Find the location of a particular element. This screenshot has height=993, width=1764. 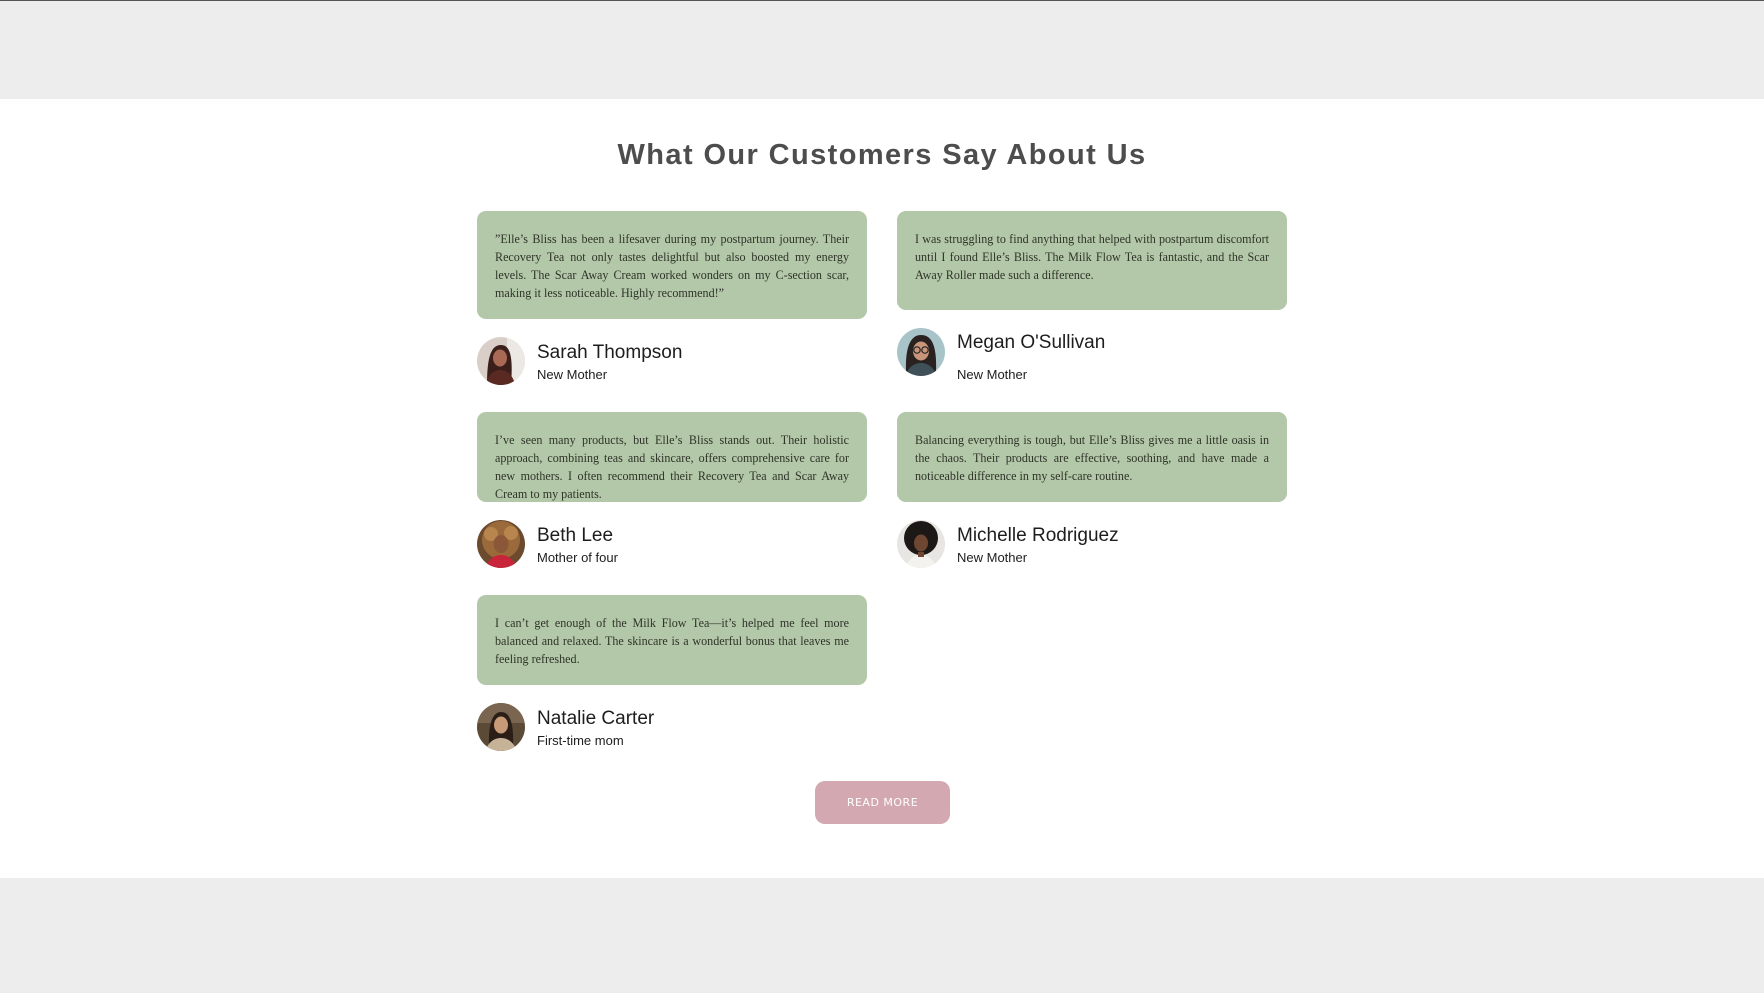

testimonial-author: Michelle Rodriguez New Mother is located at coordinates (1092, 545).